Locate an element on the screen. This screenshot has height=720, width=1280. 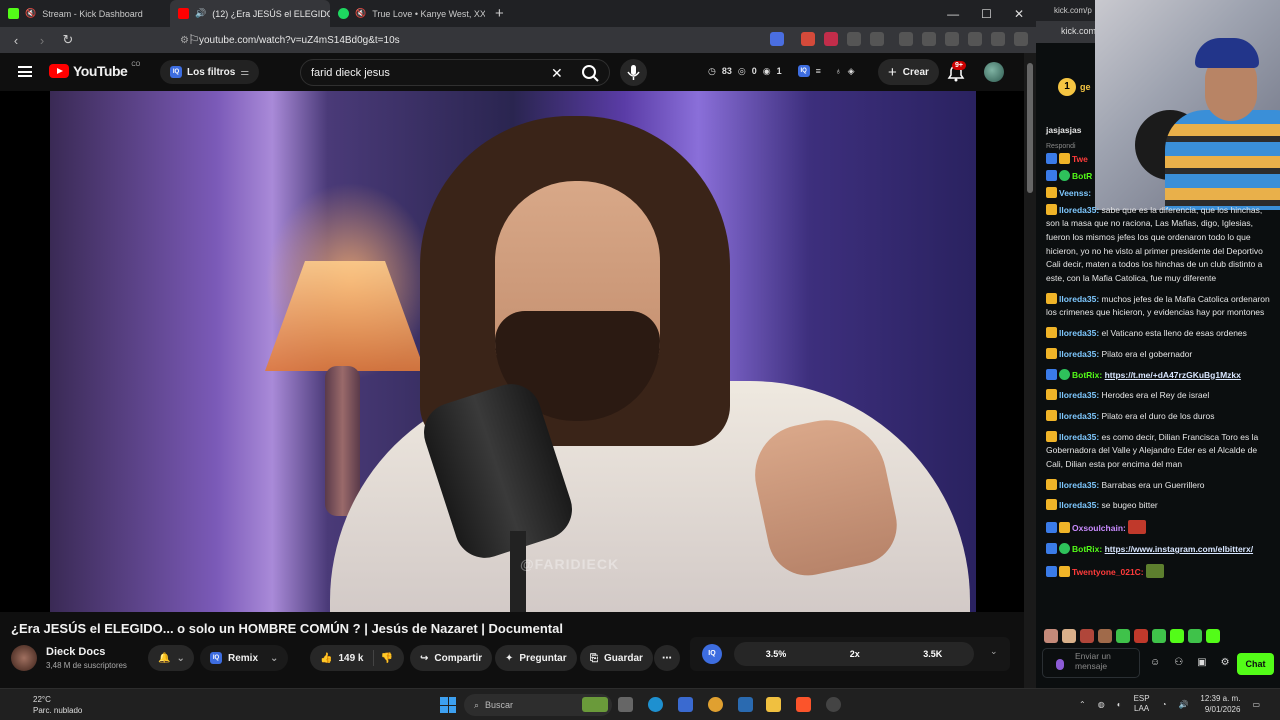
share-button: ↪ Compartir is located at coordinates (451, 658).